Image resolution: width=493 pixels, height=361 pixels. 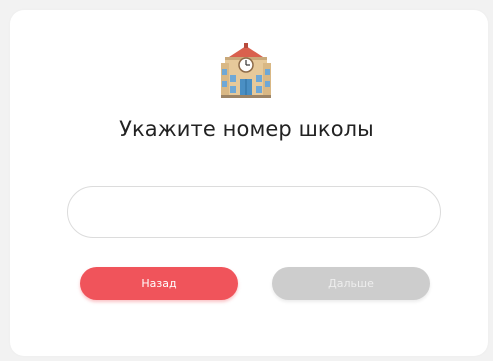 What do you see at coordinates (246, 129) in the screenshot?
I see `page-title: Укажите номер школы` at bounding box center [246, 129].